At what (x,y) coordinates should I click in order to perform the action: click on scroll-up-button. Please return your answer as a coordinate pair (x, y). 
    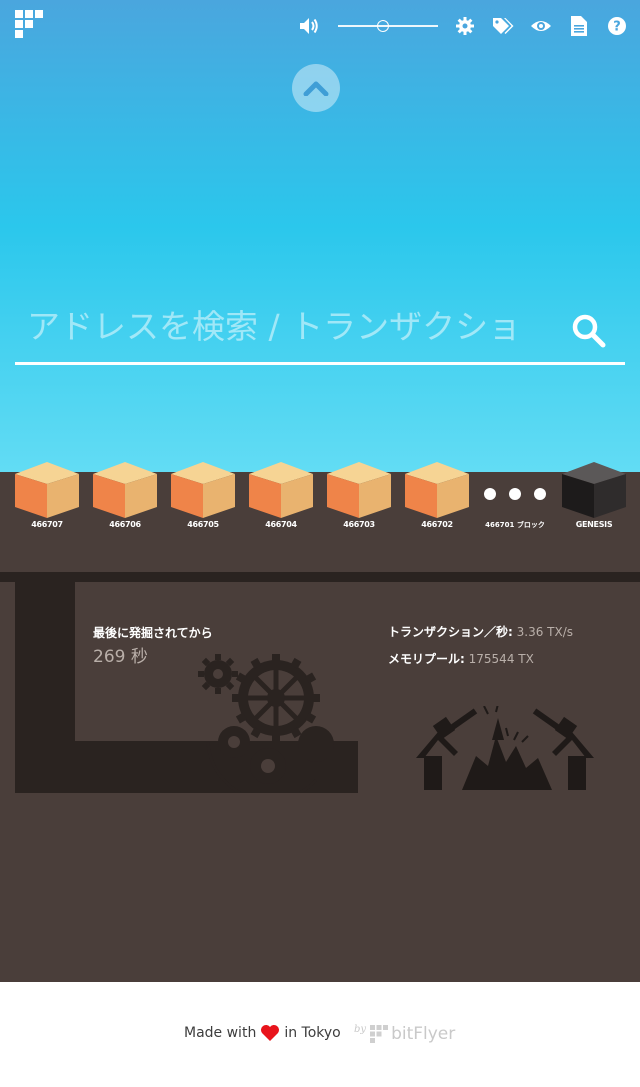
    Looking at the image, I should click on (316, 88).